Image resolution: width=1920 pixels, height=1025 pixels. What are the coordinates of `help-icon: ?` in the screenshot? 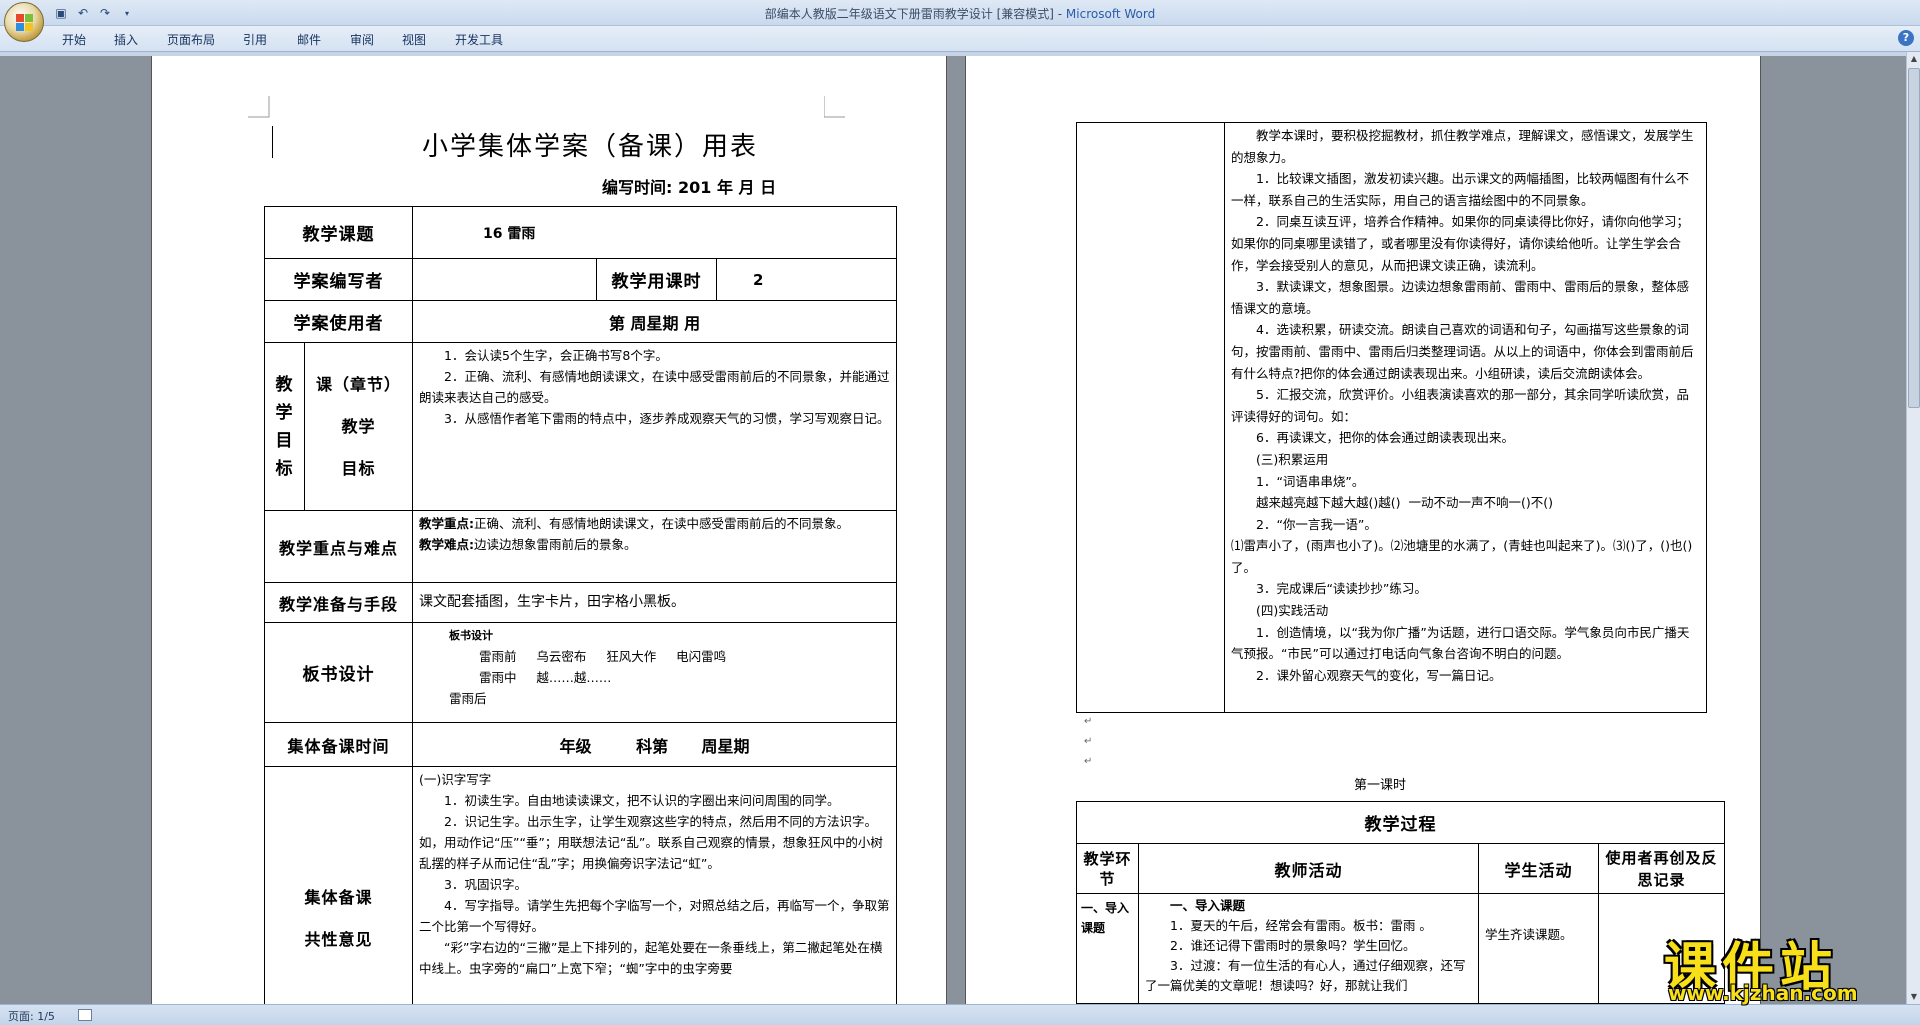 It's located at (1906, 38).